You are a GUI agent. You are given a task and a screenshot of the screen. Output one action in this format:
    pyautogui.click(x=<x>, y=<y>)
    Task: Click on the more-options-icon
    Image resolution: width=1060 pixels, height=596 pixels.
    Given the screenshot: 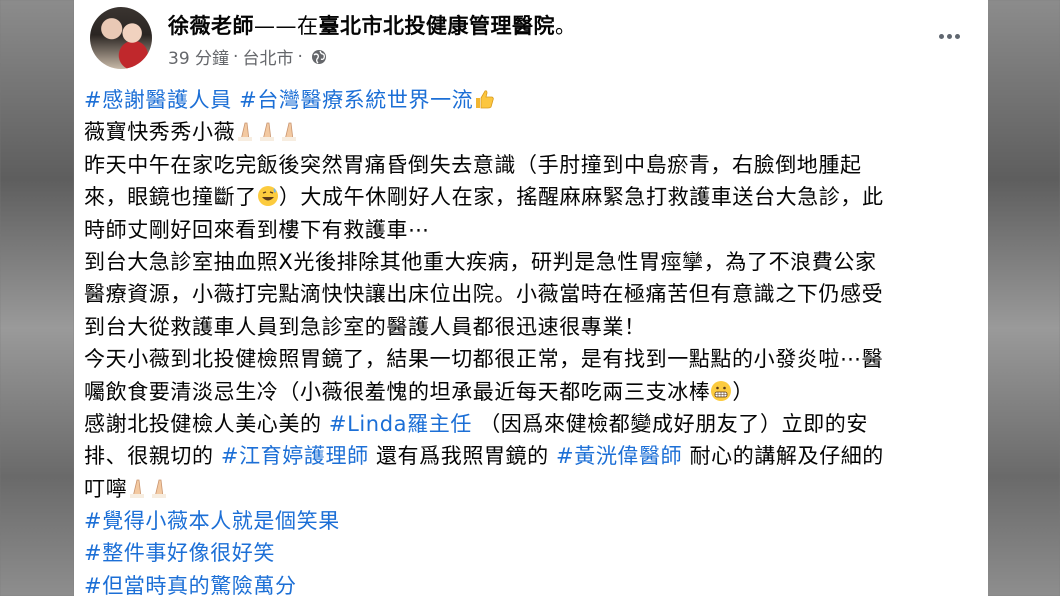 What is the action you would take?
    pyautogui.click(x=949, y=36)
    